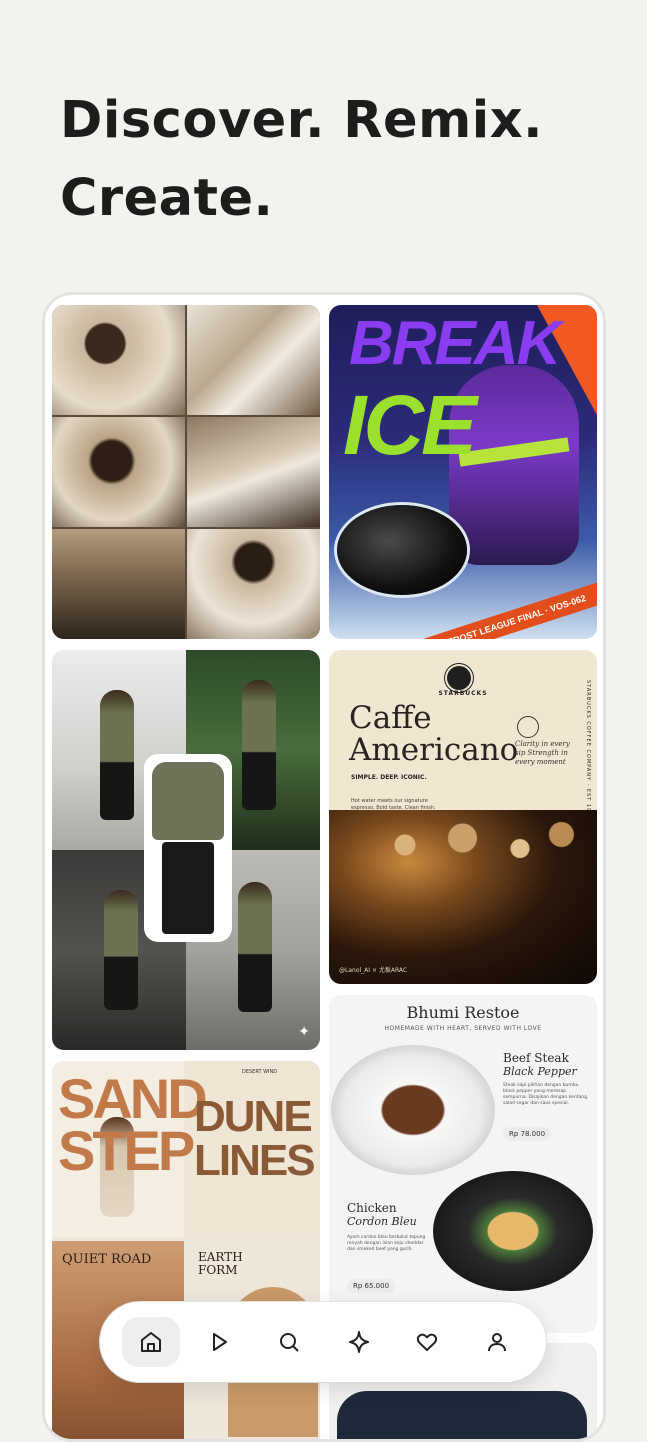 This screenshot has height=1442, width=647. What do you see at coordinates (410, 425) in the screenshot?
I see `poster-title-ice: ICE` at bounding box center [410, 425].